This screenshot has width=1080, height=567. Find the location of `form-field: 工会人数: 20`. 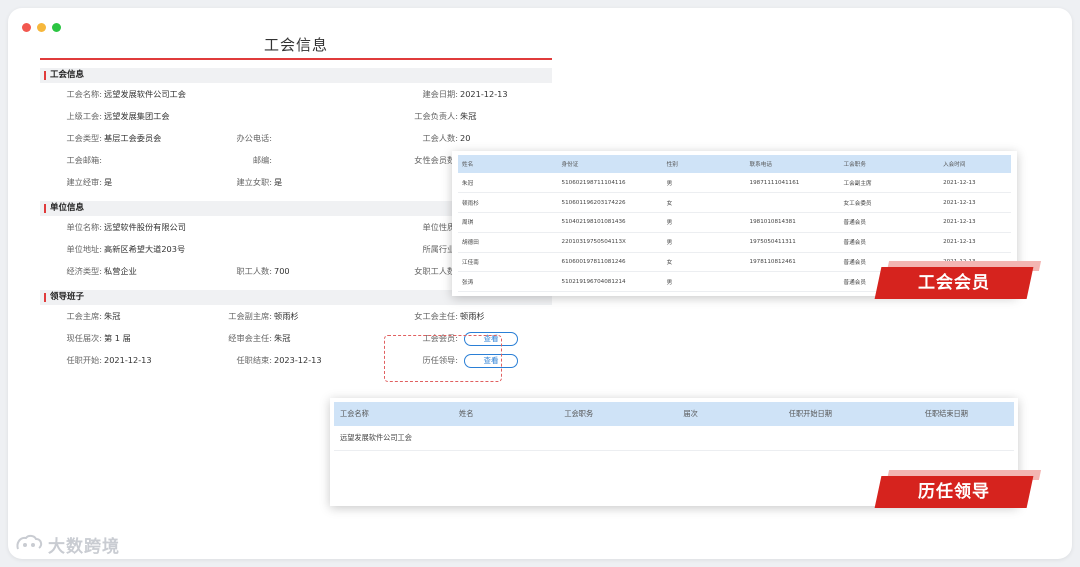

form-field: 工会人数: 20 is located at coordinates (405, 138).